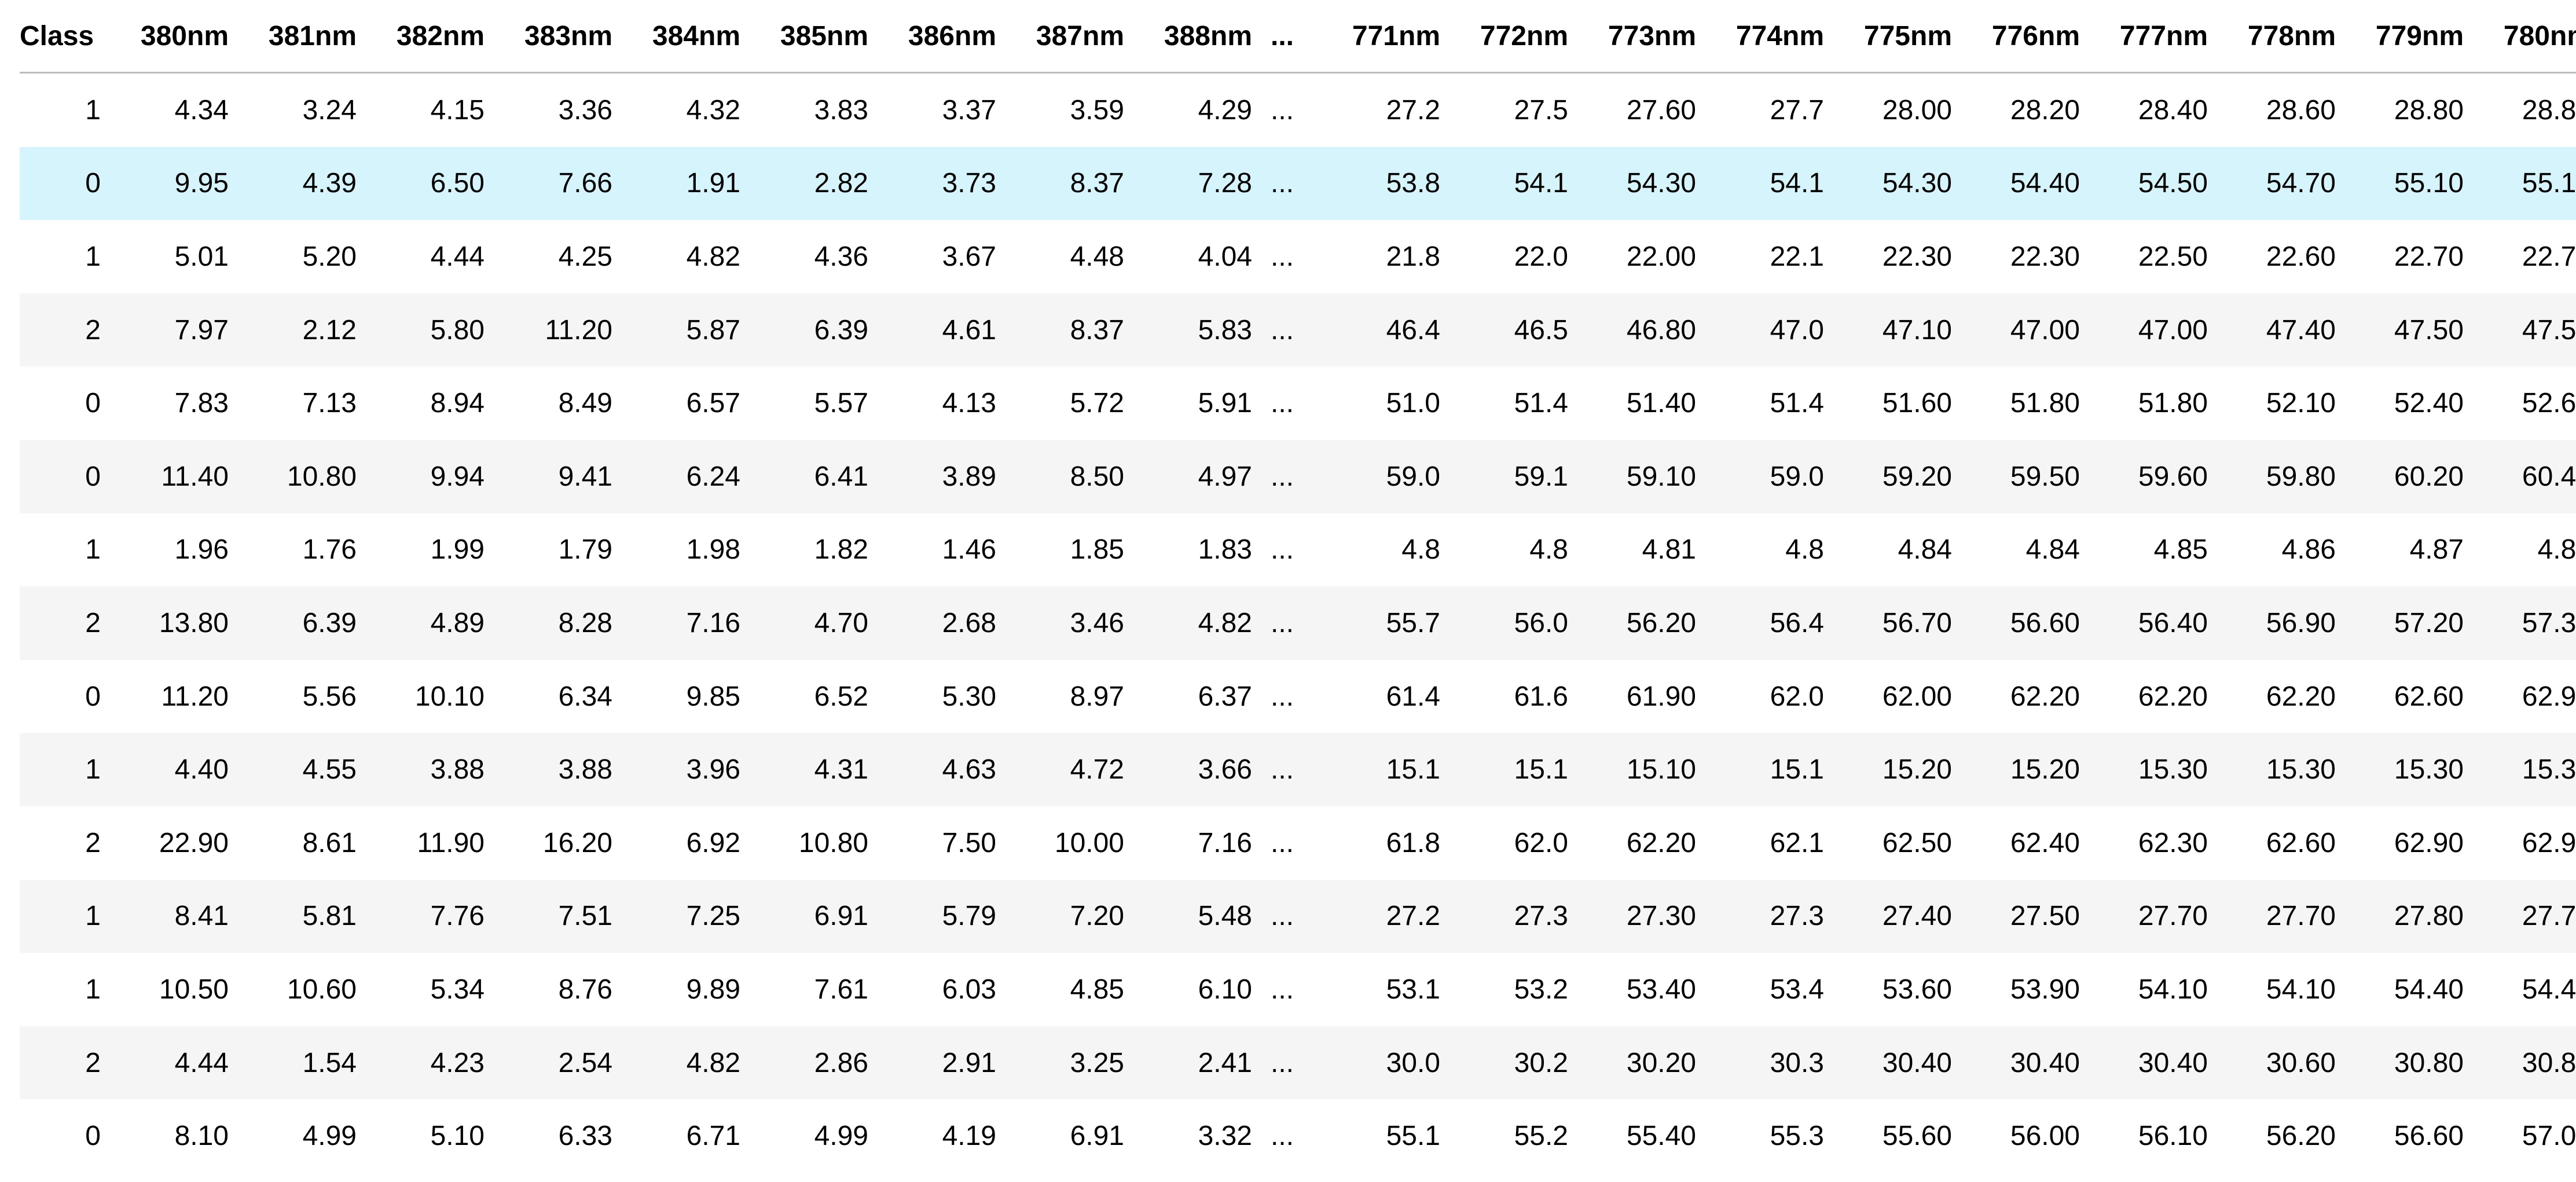  What do you see at coordinates (969, 256) in the screenshot?
I see `value-cell: 3.67` at bounding box center [969, 256].